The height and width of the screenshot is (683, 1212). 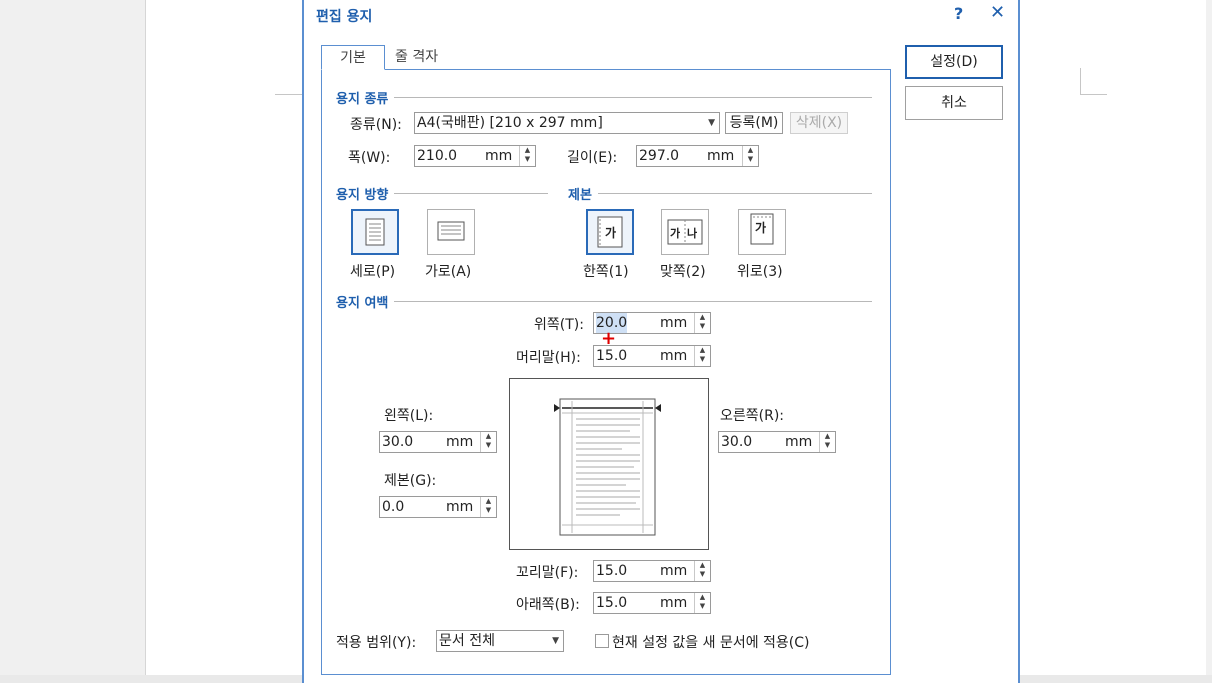 I want to click on binding-top-text: 가, so click(x=760, y=227).